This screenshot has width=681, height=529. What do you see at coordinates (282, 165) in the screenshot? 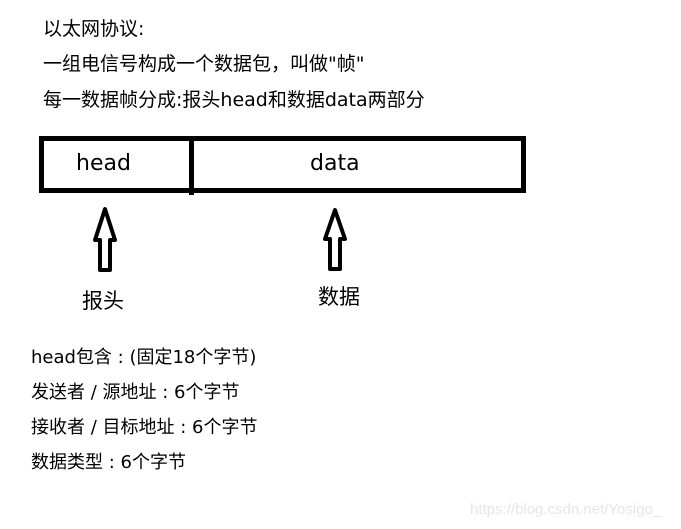
I see `ethernet-frame-box: head data` at bounding box center [282, 165].